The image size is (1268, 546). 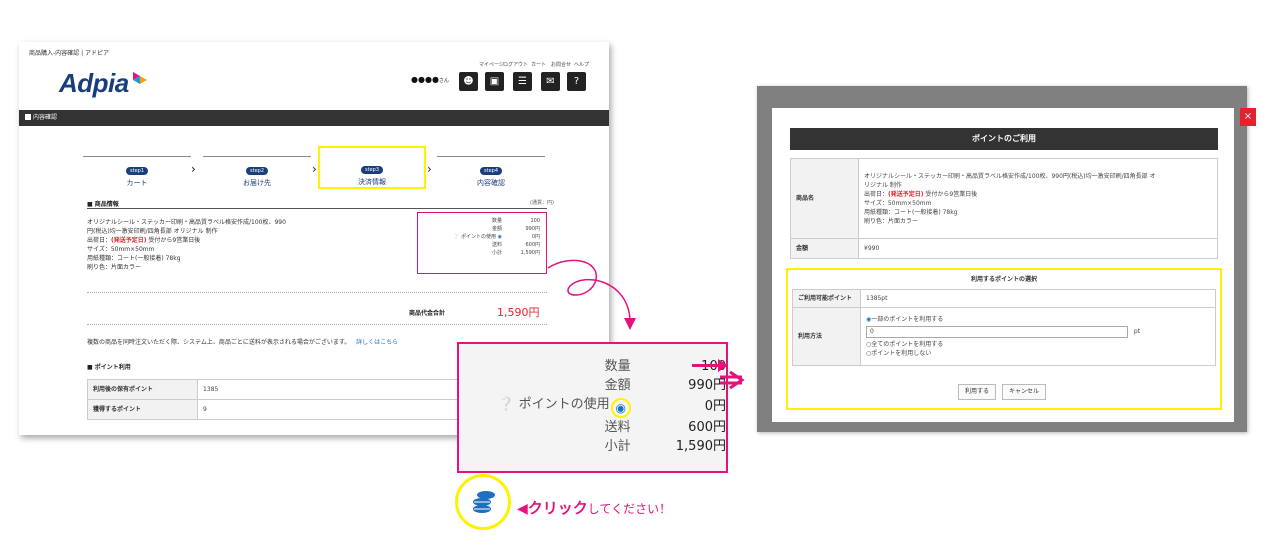 I want to click on step-badge: step3, so click(x=372, y=170).